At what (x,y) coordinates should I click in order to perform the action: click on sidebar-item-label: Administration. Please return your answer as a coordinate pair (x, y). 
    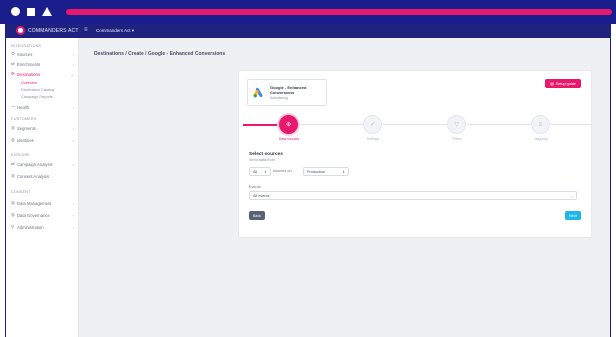
    Looking at the image, I should click on (30, 227).